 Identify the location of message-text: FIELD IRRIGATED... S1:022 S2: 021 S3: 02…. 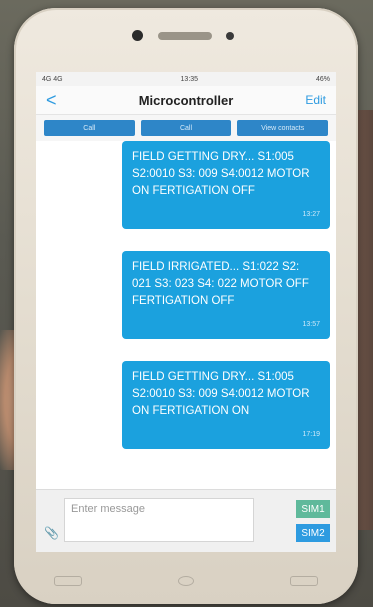
(220, 284).